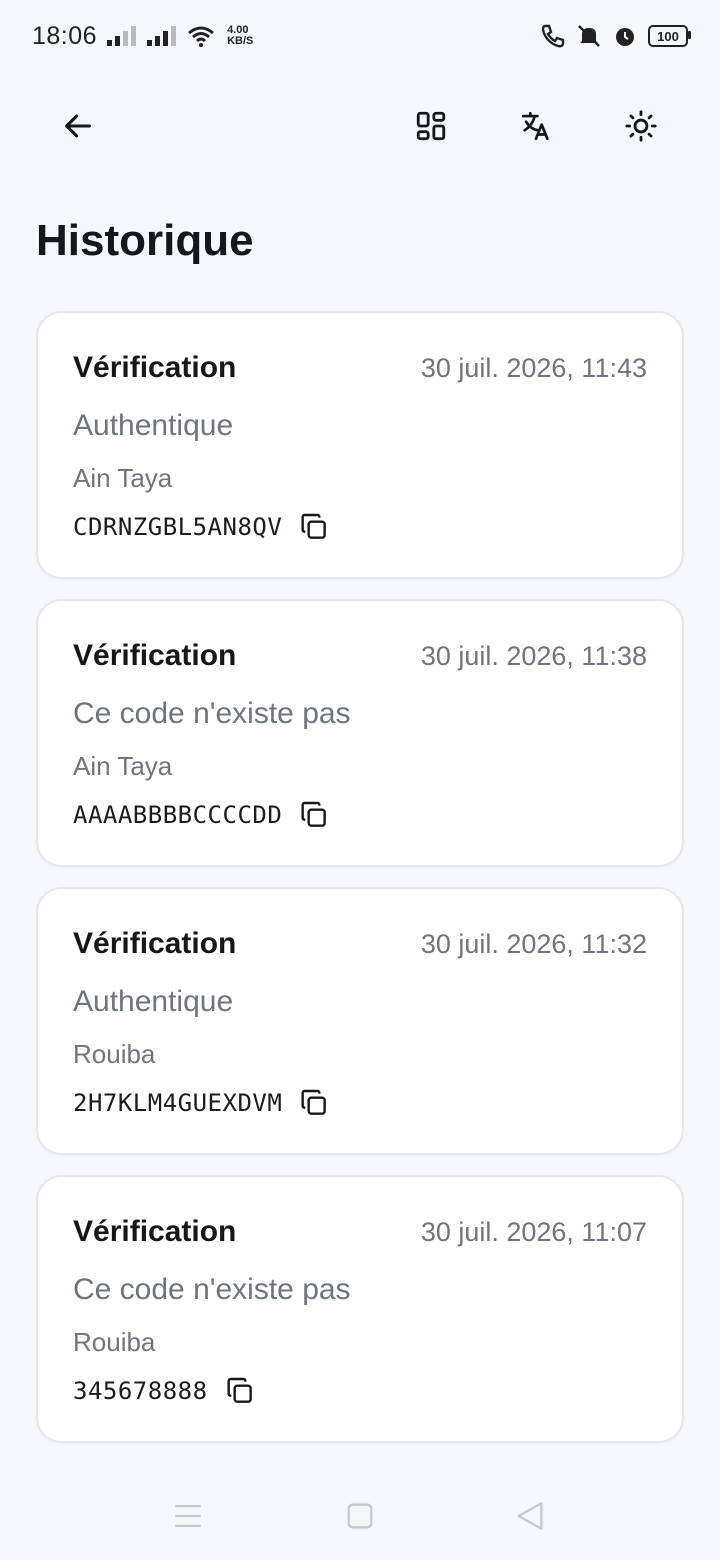  I want to click on arrow-left-icon, so click(78, 126).